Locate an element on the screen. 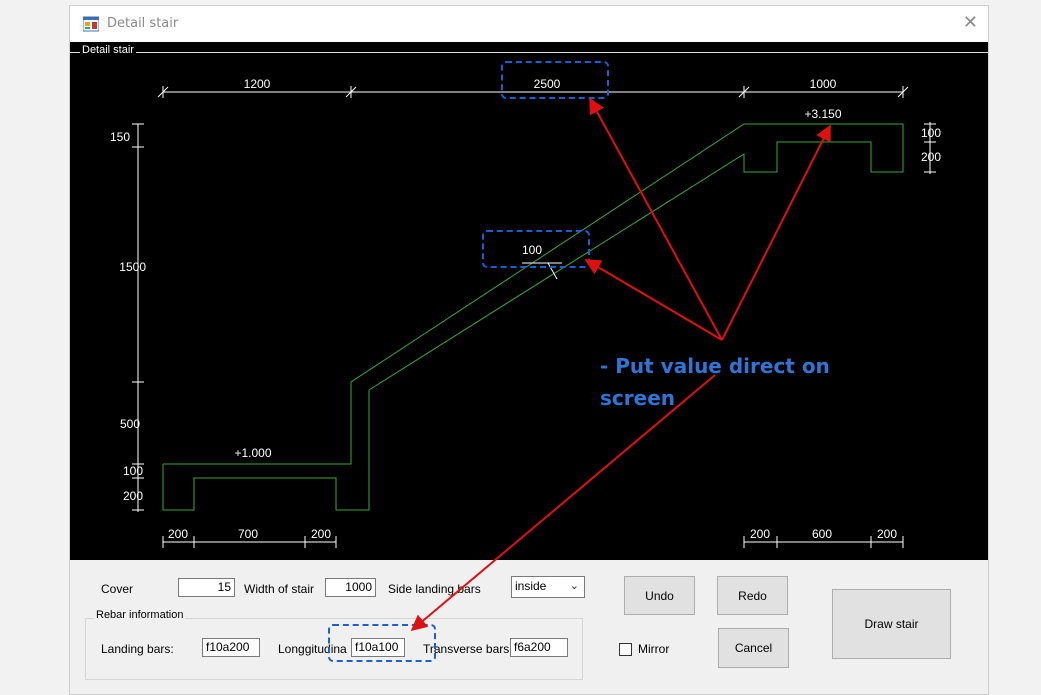 The image size is (1041, 695). annotation-line-2: screen is located at coordinates (637, 398).